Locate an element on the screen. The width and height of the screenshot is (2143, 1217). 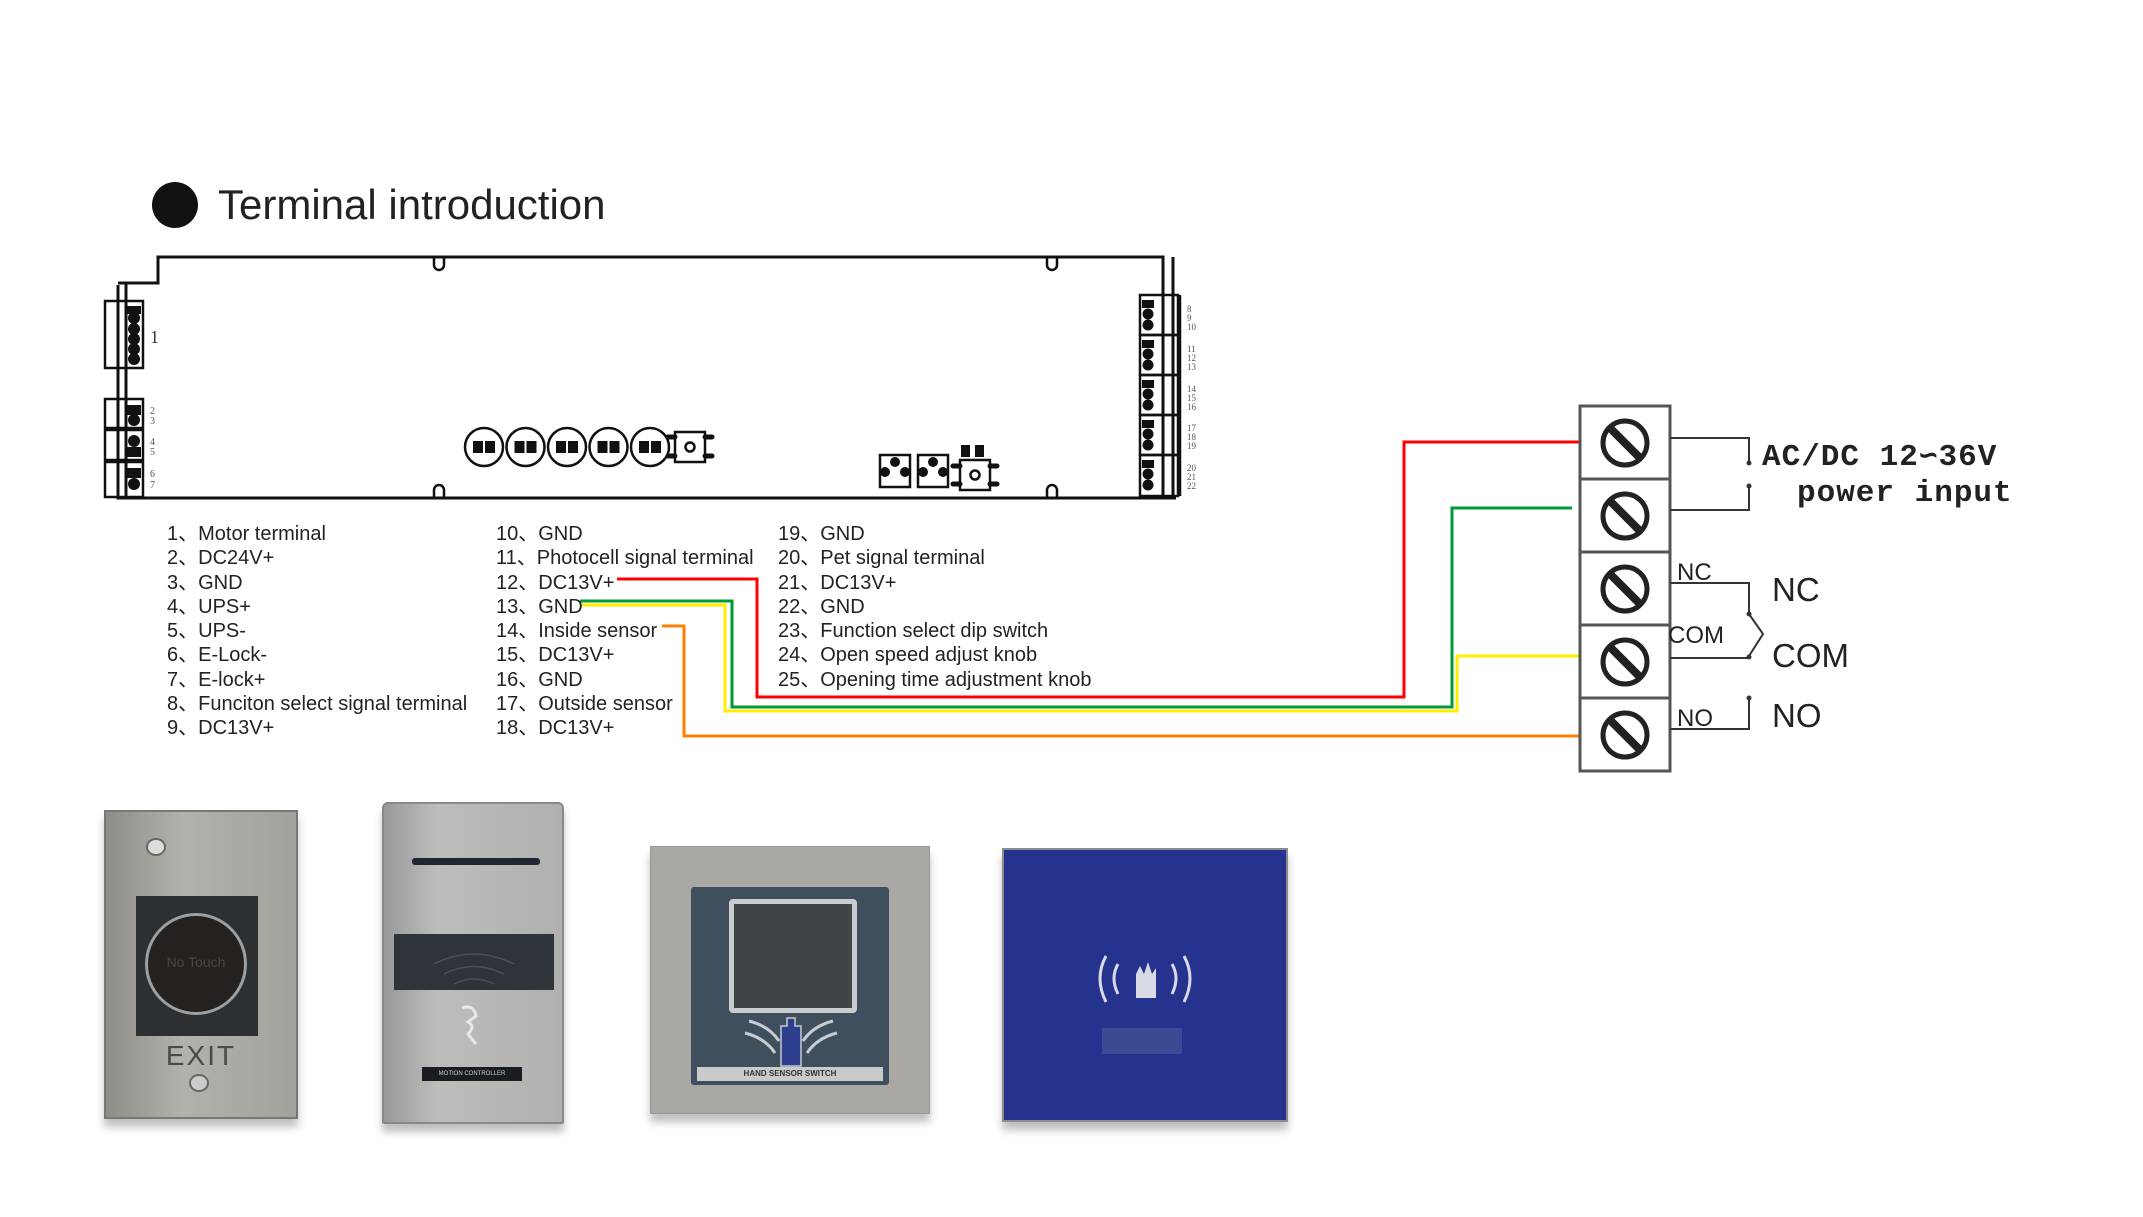
legend-number: 16、 is located at coordinates (517, 679).